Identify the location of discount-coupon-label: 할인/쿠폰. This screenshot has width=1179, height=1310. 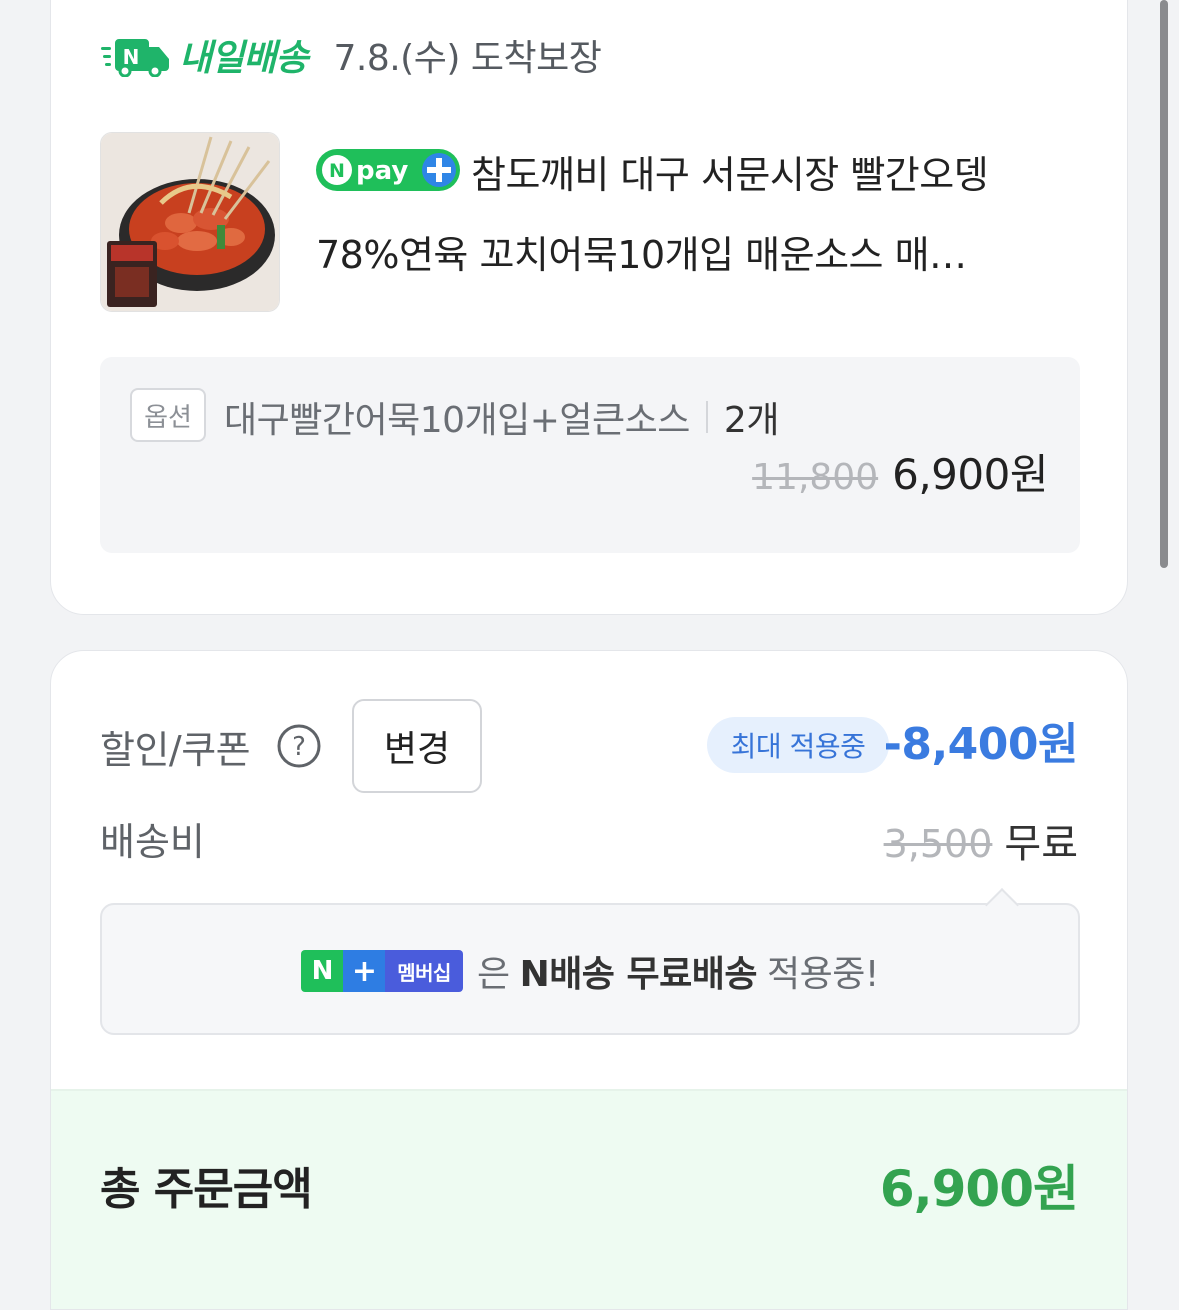
(175, 750).